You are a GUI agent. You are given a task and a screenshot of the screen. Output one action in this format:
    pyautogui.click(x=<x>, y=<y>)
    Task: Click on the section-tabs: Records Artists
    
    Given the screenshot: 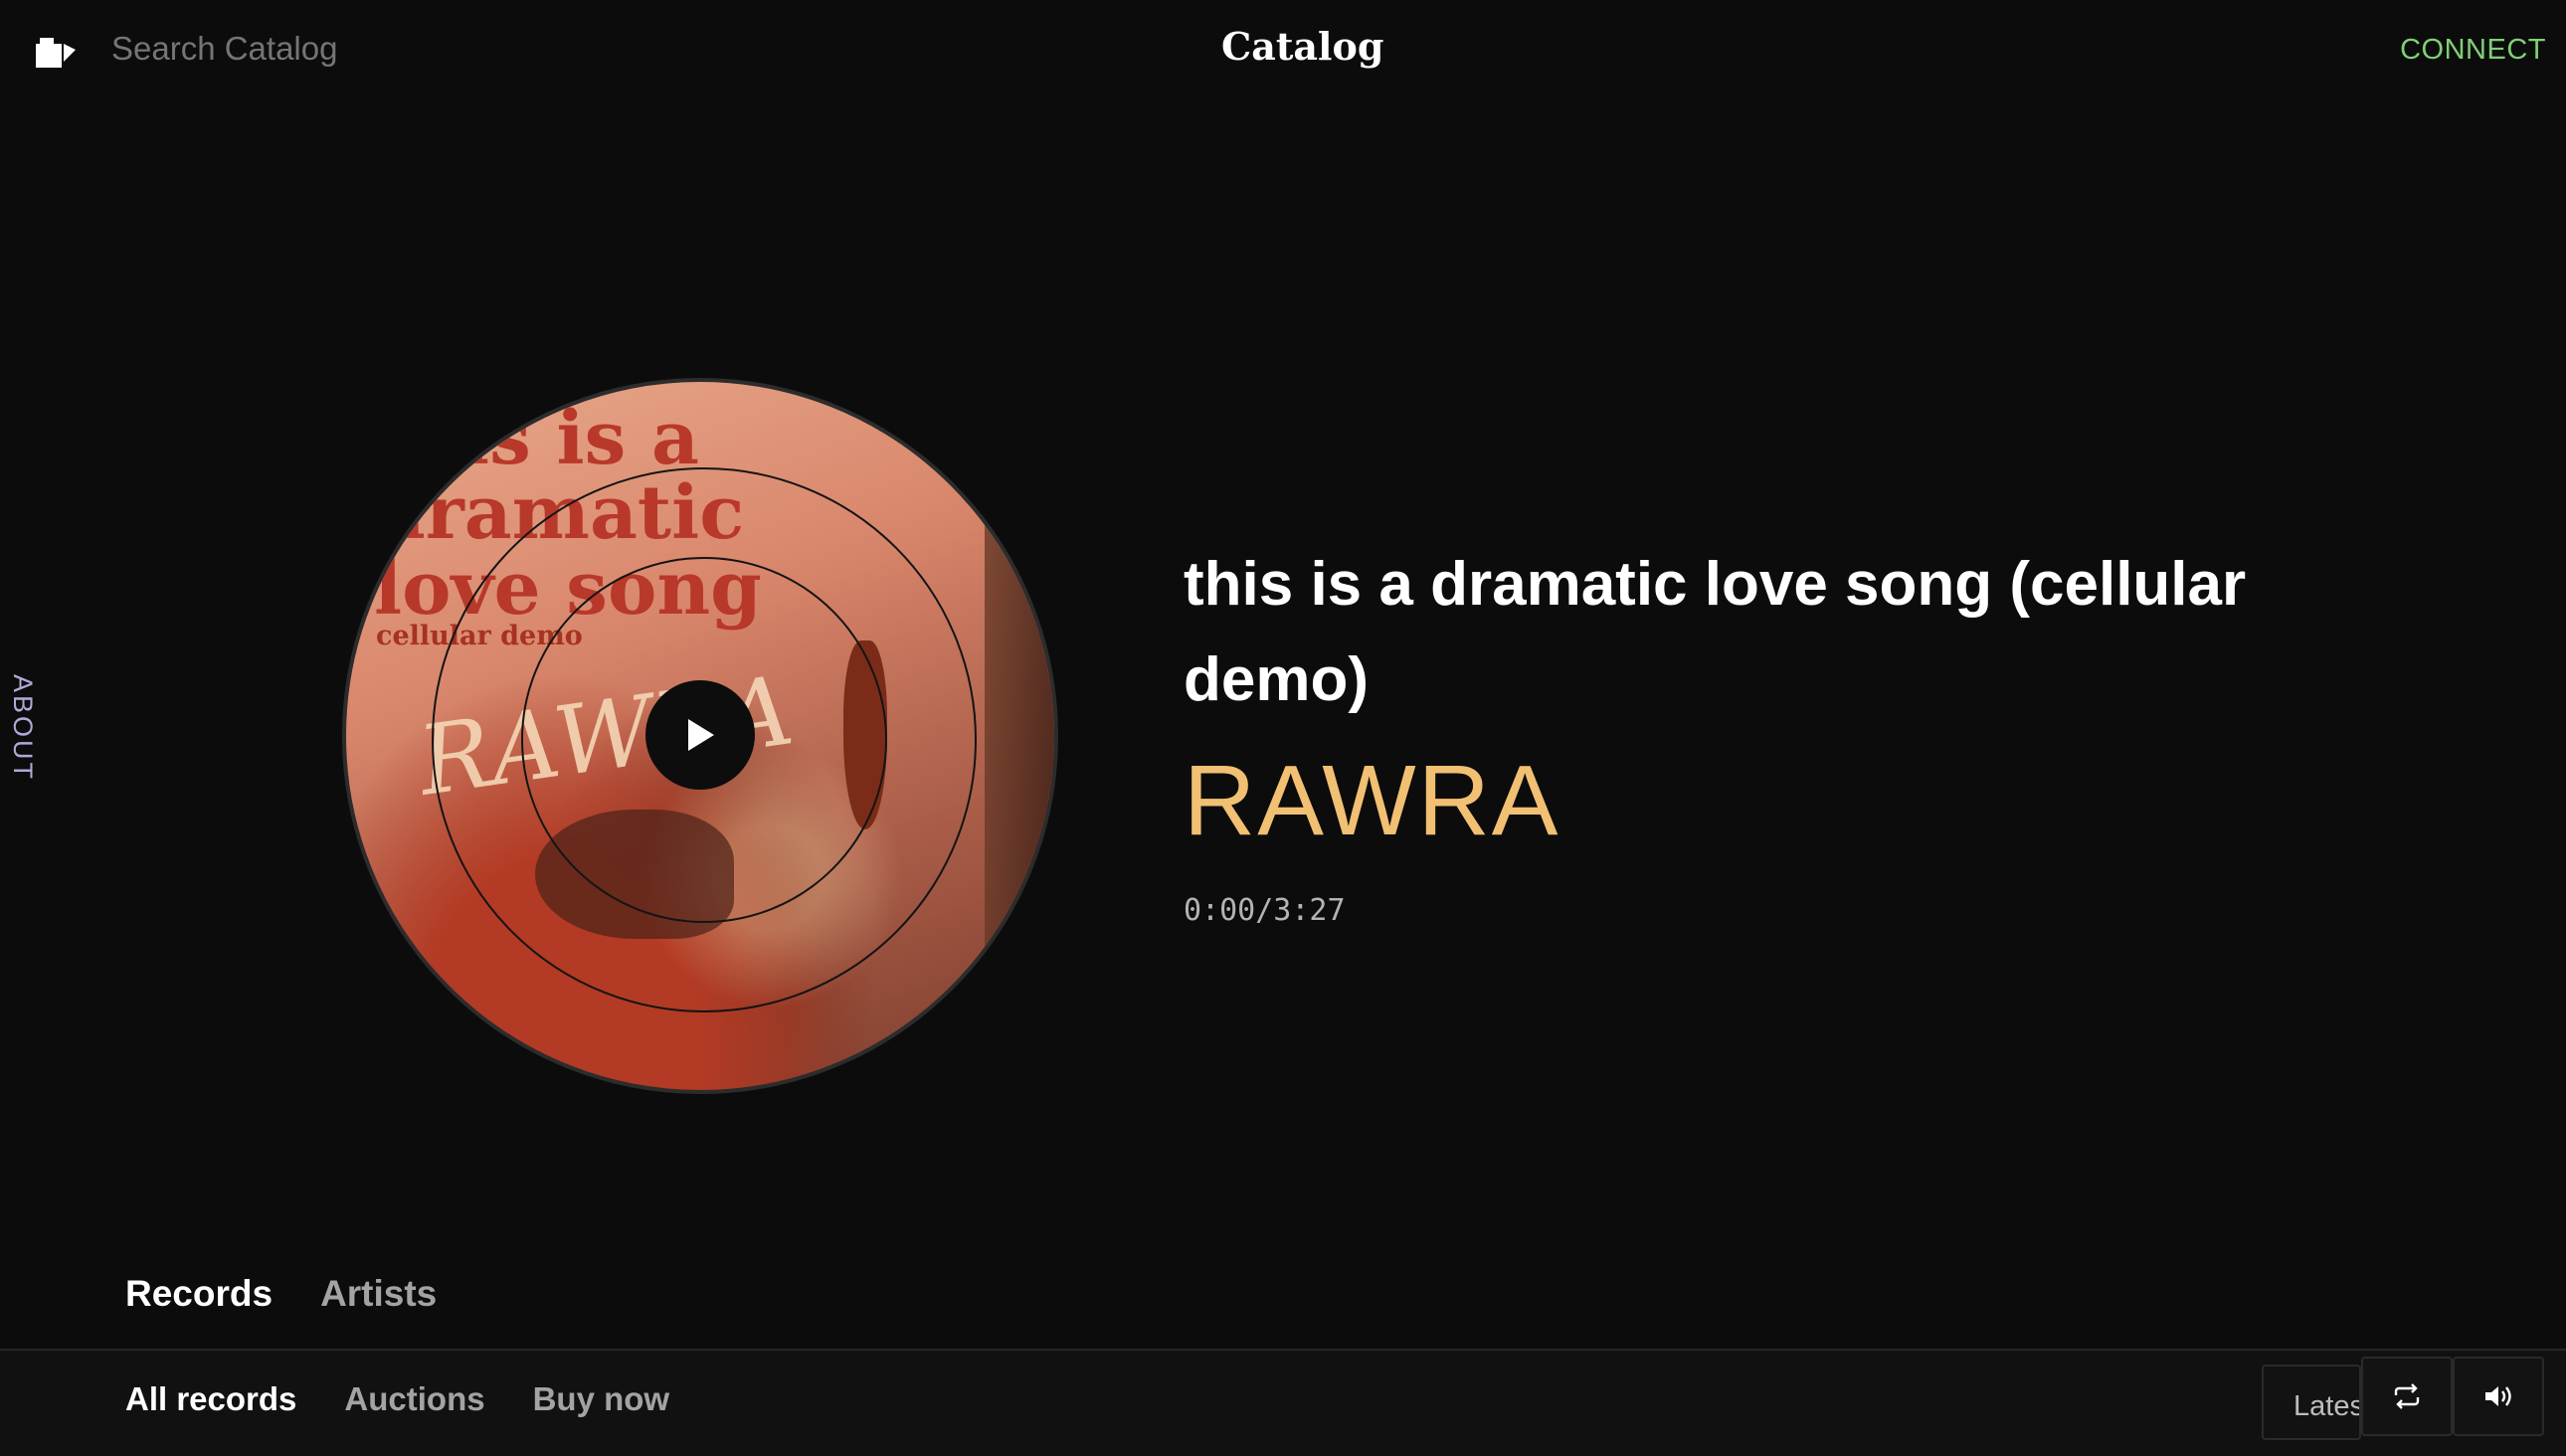 What is the action you would take?
    pyautogui.click(x=281, y=1294)
    